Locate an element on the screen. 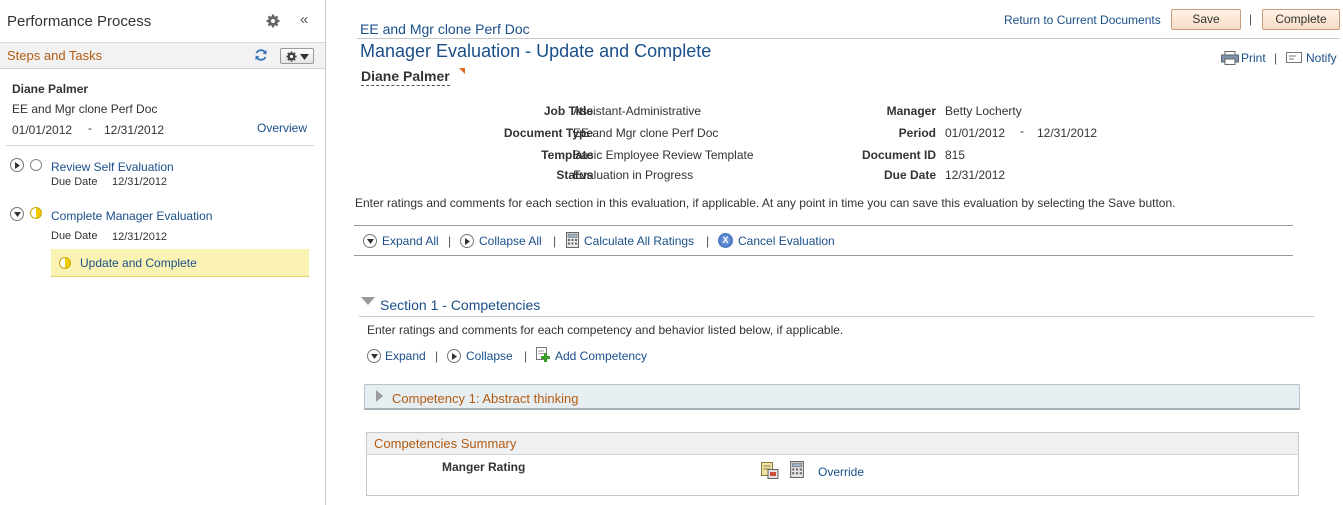 The image size is (1343, 505). divider is located at coordinates (160, 145).